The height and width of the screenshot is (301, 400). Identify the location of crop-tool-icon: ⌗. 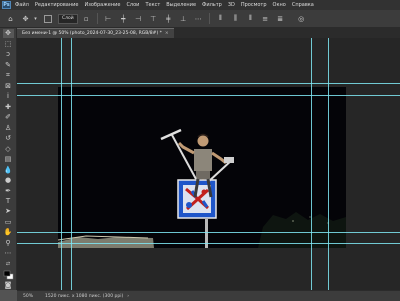
(8, 75).